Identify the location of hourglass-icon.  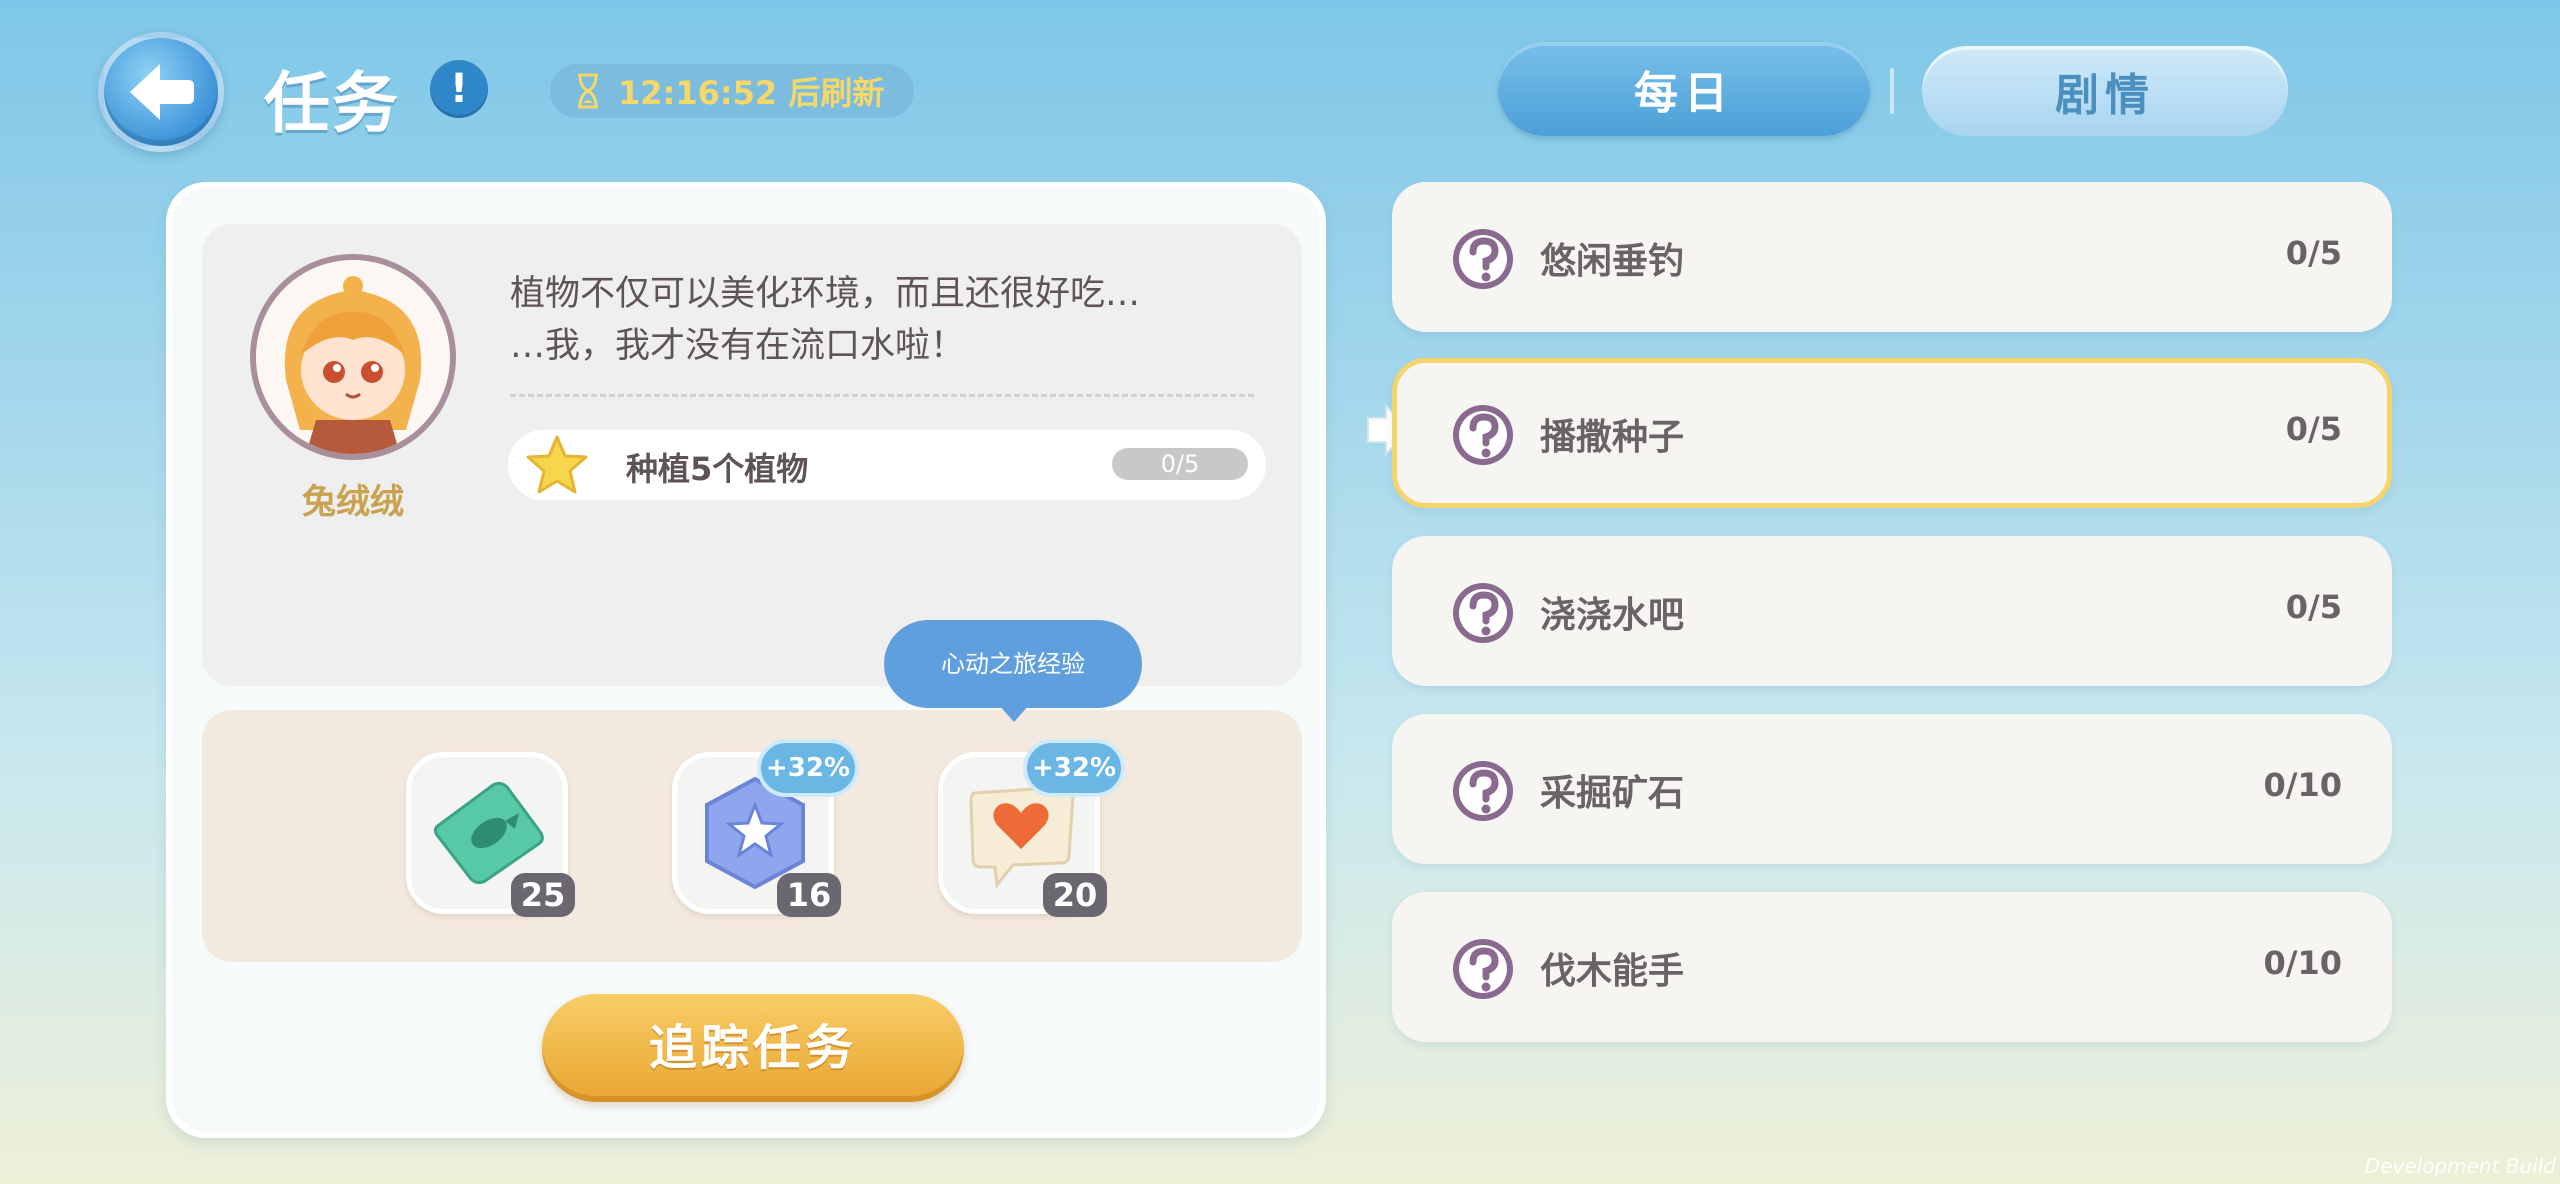
(588, 91).